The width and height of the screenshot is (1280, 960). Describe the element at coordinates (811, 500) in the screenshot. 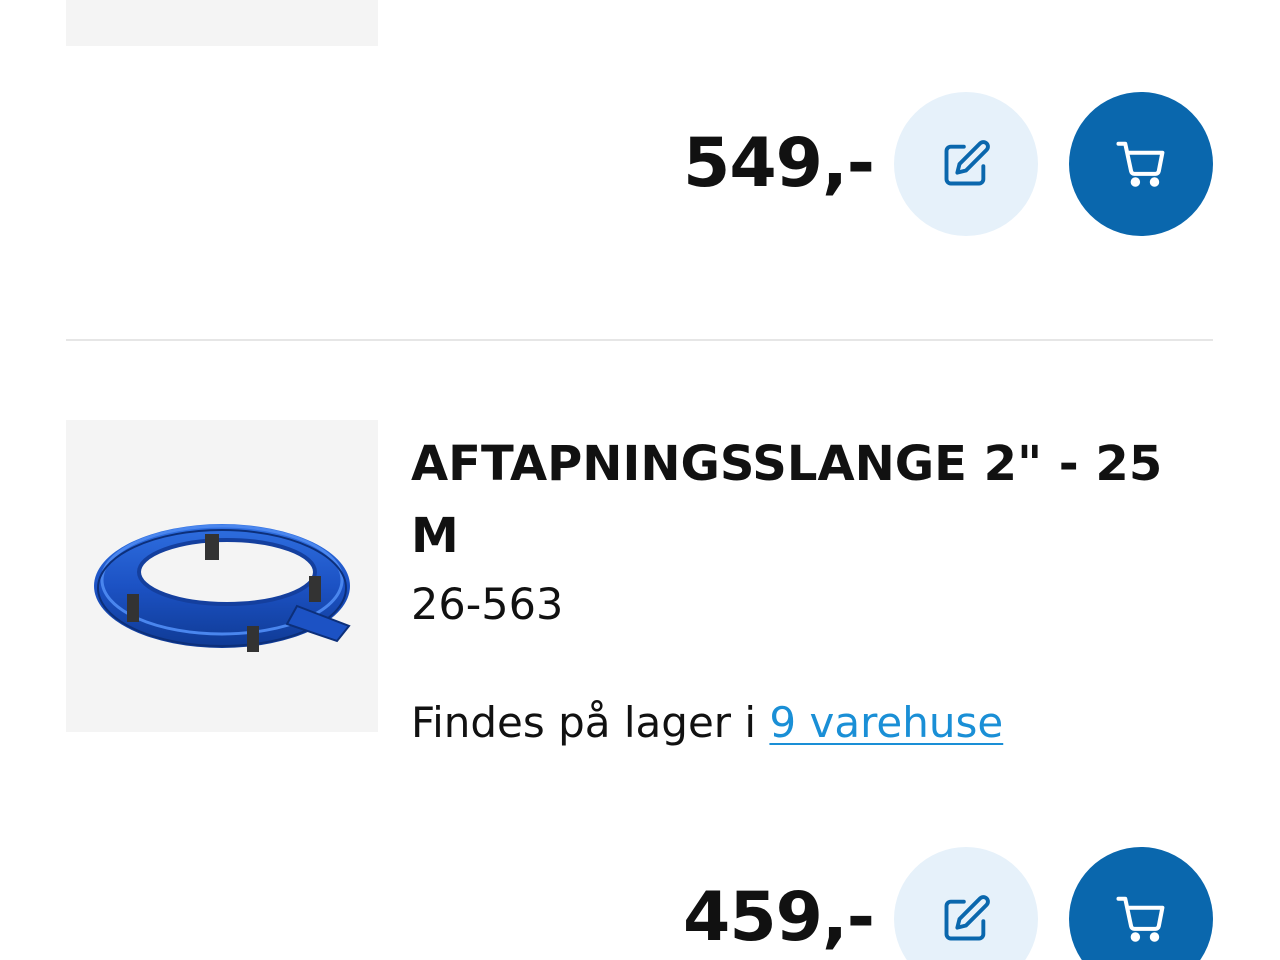

I see `product-title: AFTAPNINGSSLANGE 2" - 25 M` at that location.